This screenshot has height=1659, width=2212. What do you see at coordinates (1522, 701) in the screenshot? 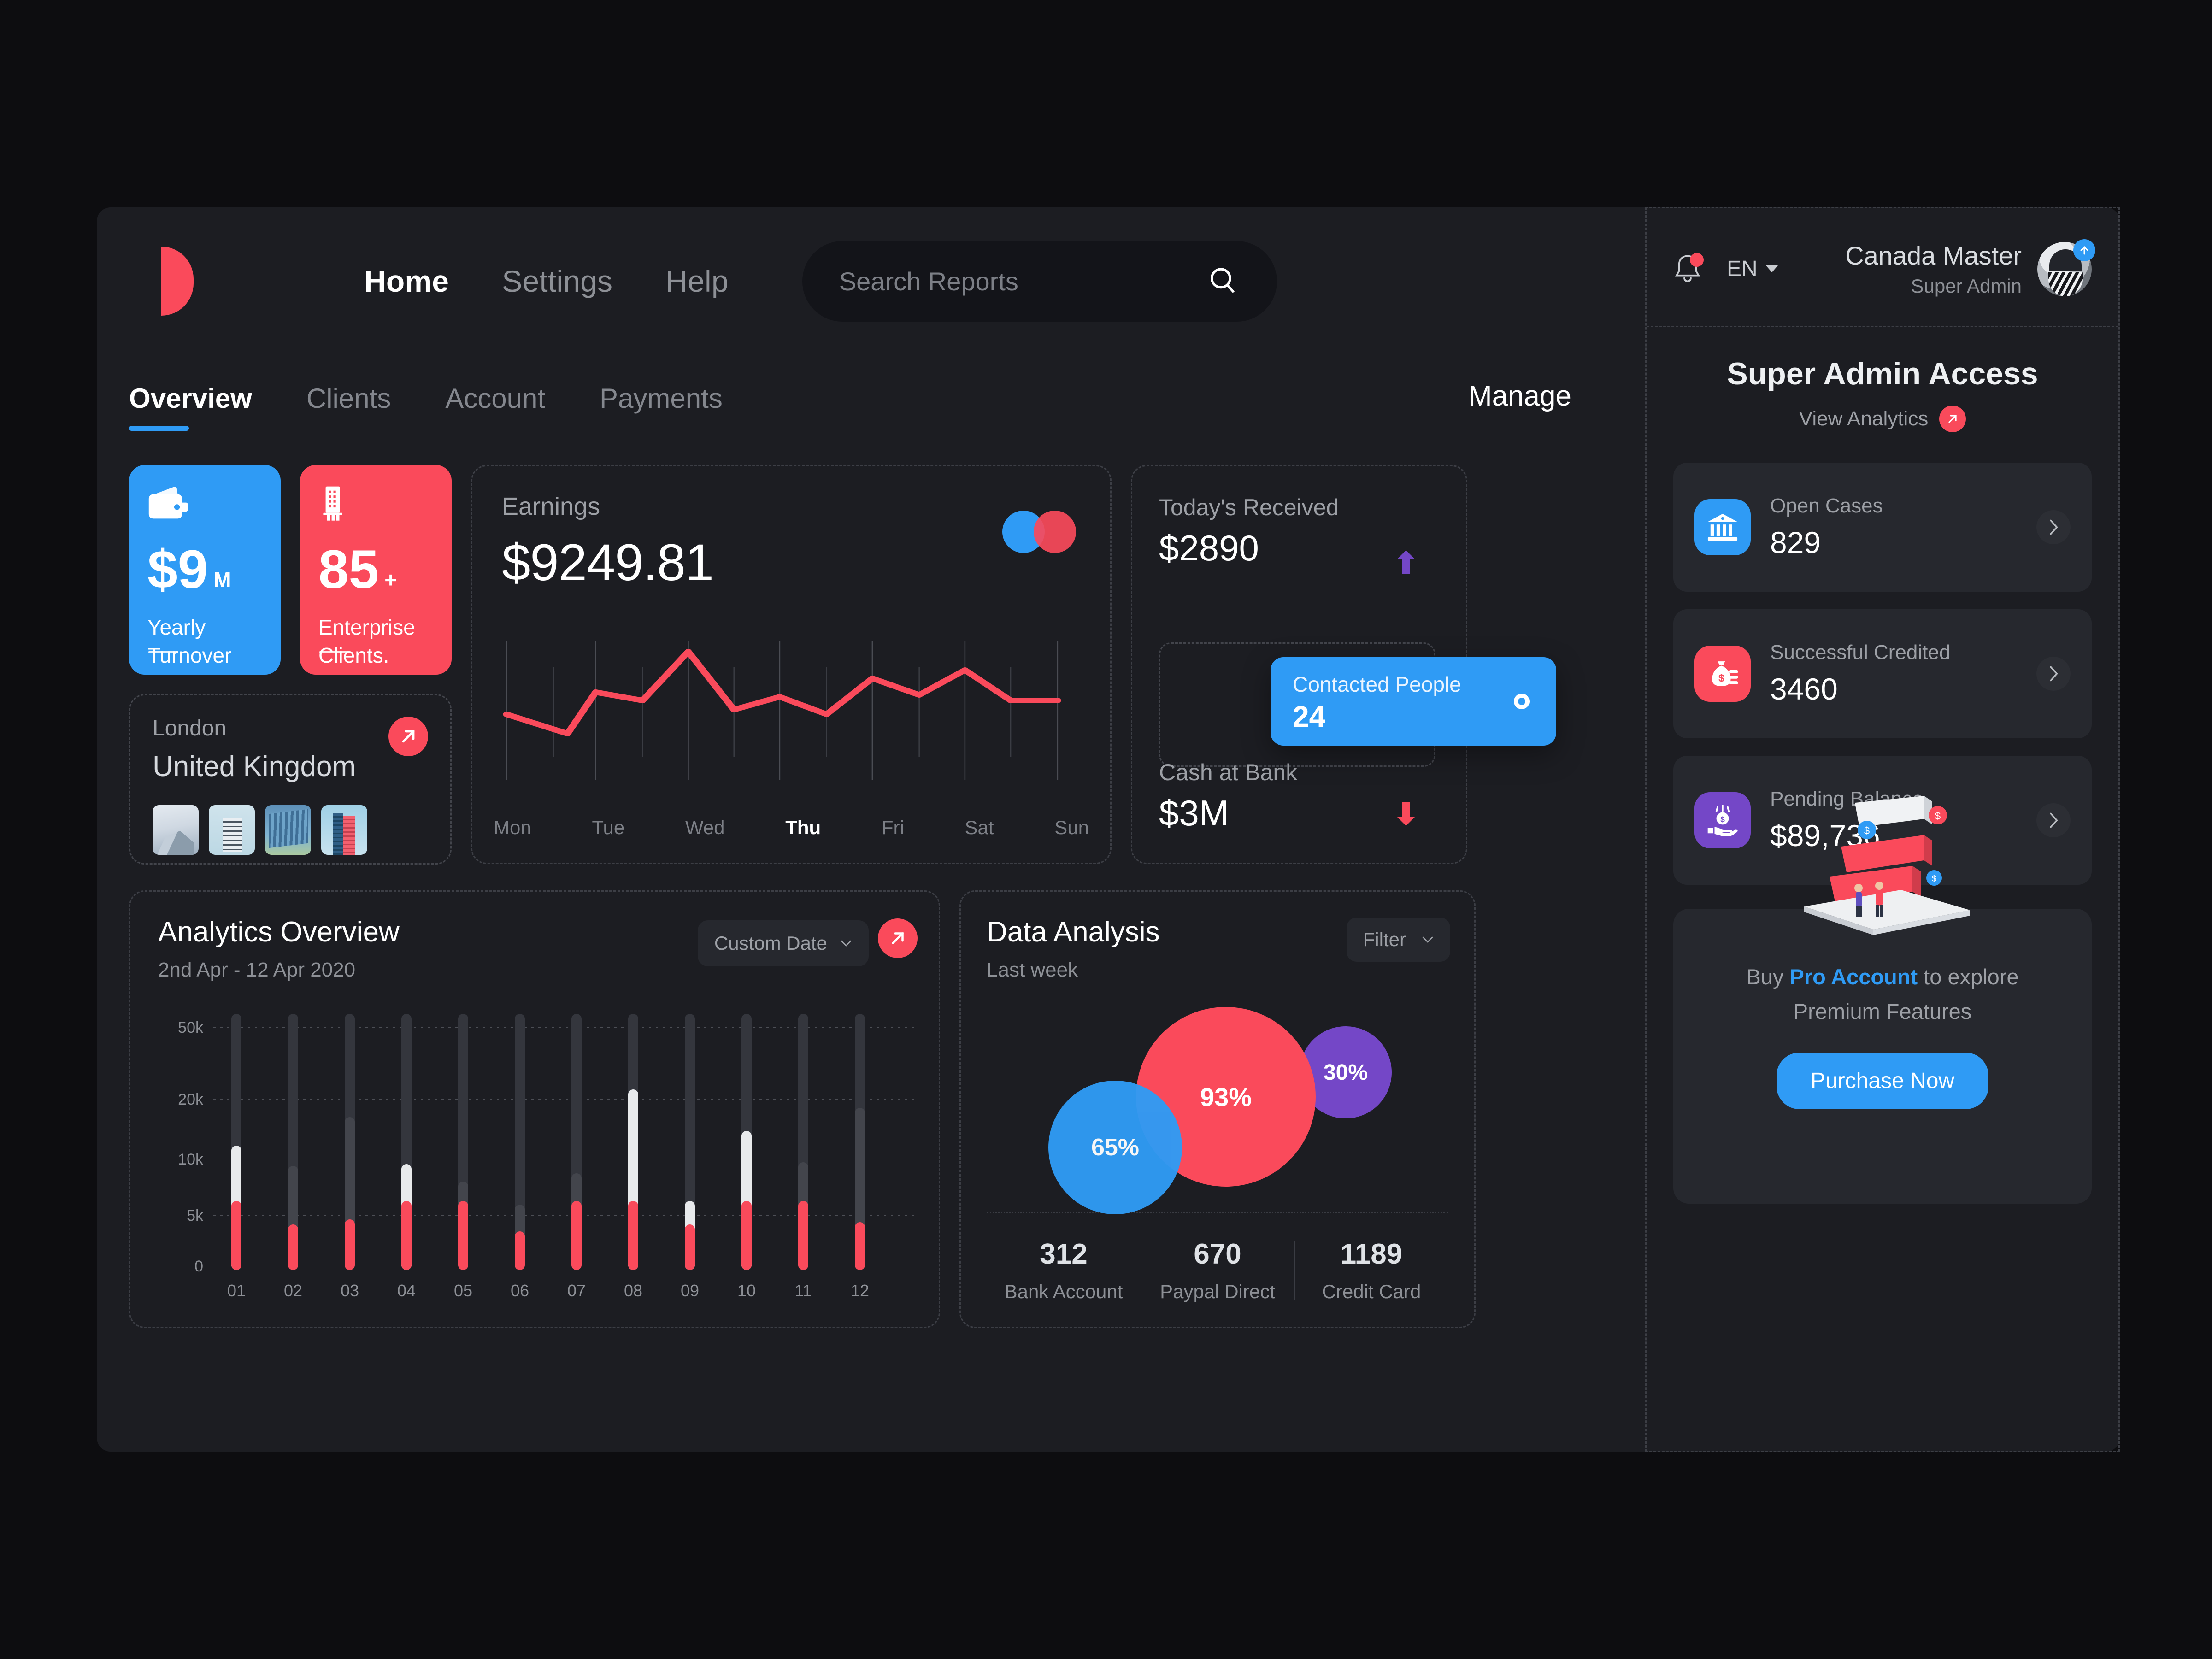
I see `marker-dot-icon` at bounding box center [1522, 701].